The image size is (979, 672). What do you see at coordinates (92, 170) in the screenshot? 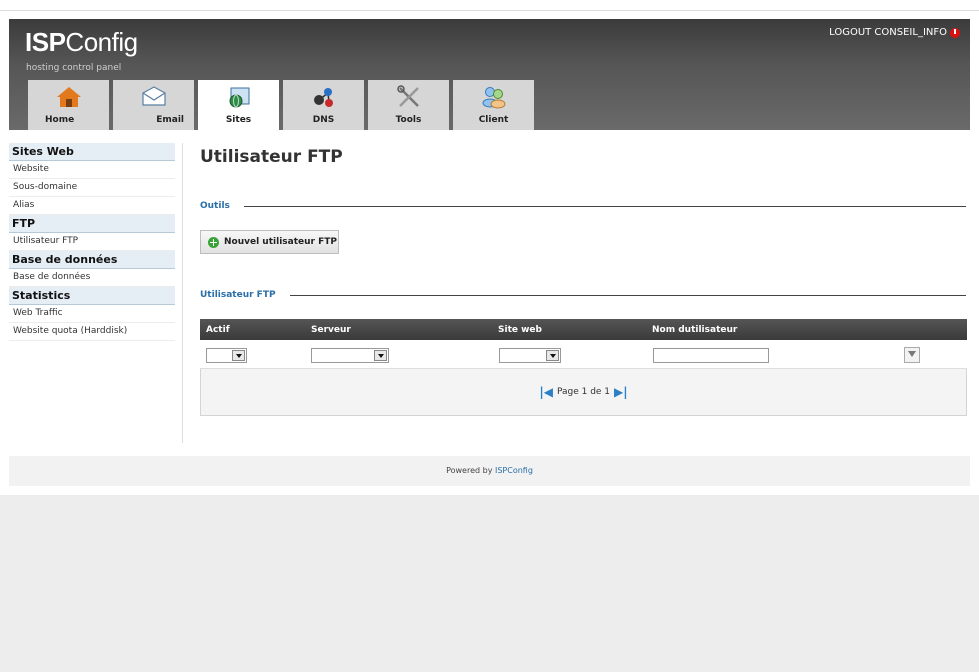
I see `sidebar-item-website: Website` at bounding box center [92, 170].